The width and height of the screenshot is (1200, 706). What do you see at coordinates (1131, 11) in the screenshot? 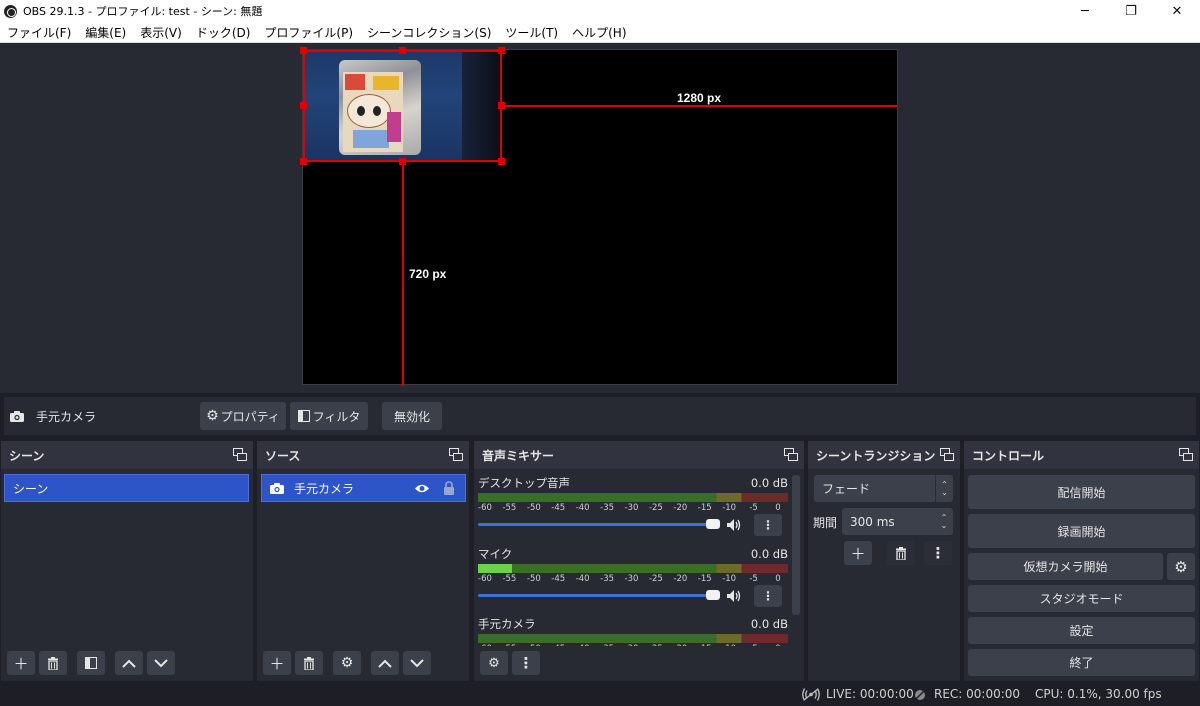
I see `restore-button: ❐` at bounding box center [1131, 11].